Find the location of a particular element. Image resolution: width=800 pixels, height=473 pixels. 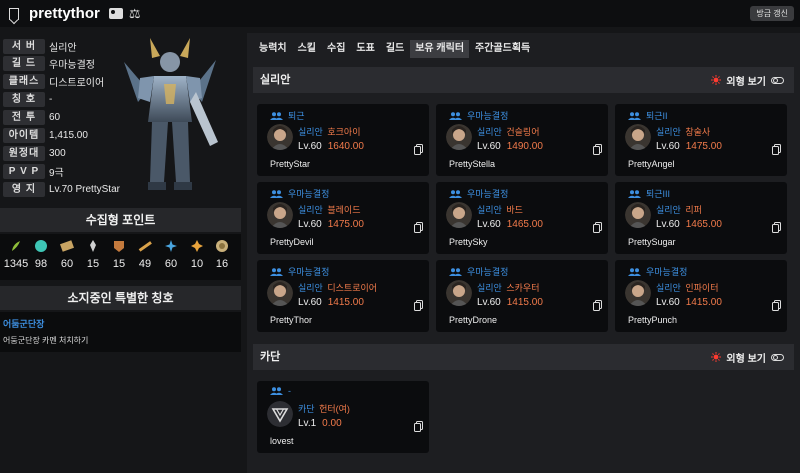

collect-point-value: 10 is located at coordinates (197, 264).